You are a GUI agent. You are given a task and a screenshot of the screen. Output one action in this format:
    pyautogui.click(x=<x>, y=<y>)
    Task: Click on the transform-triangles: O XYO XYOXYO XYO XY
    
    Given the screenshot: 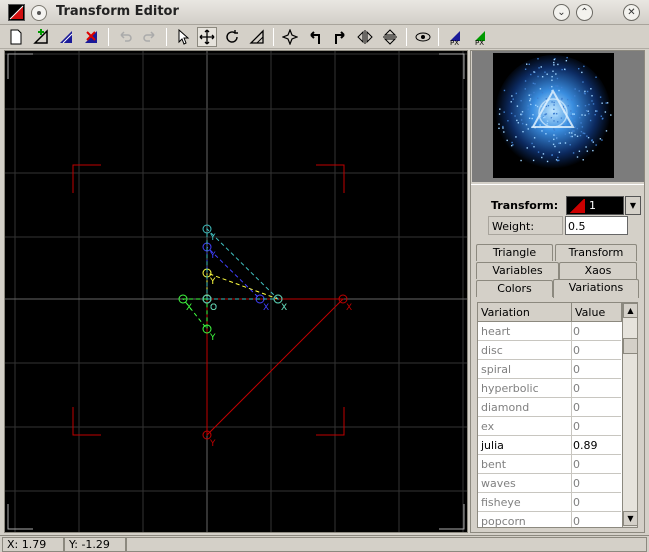 What is the action you would take?
    pyautogui.click(x=265, y=336)
    